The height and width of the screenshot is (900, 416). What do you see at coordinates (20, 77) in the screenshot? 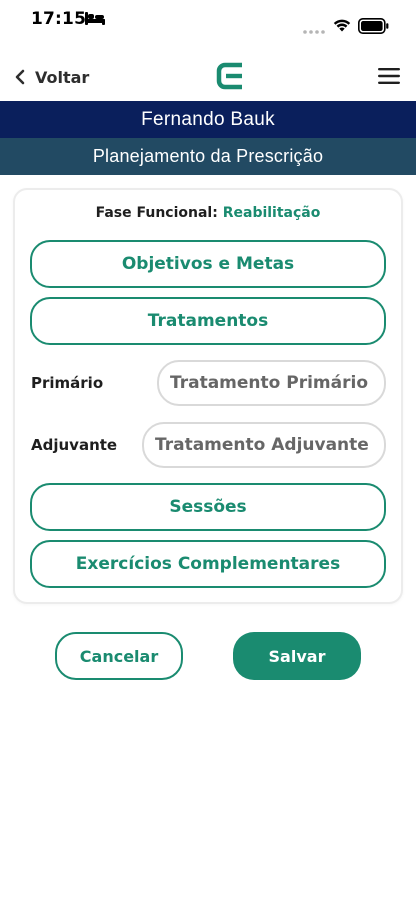
I see `chevron-left-icon` at bounding box center [20, 77].